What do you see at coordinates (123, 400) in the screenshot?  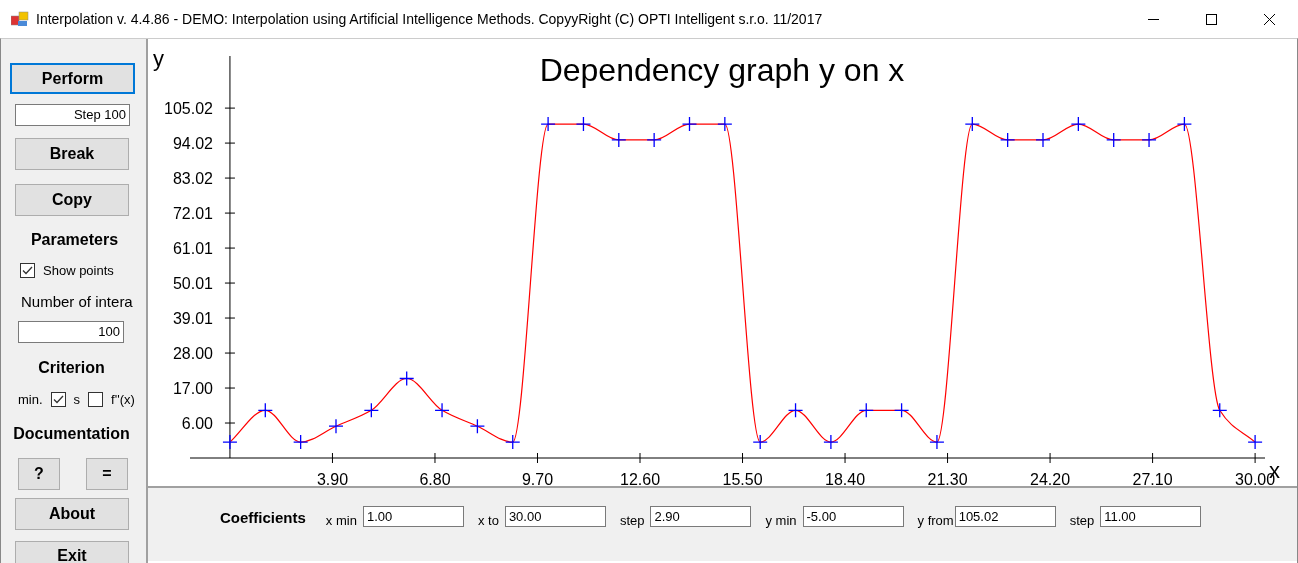 I see `checkbox-label: f''(x)` at bounding box center [123, 400].